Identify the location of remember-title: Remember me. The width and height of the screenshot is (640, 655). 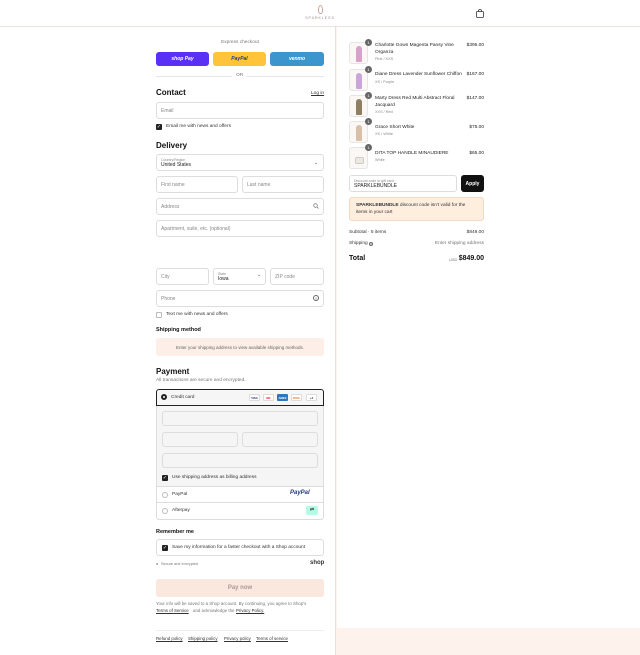
(175, 532).